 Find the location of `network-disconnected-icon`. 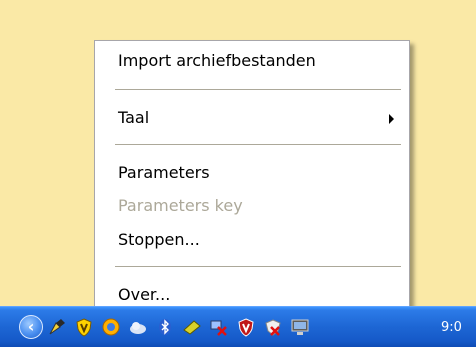

network-disconnected-icon is located at coordinates (218, 326).